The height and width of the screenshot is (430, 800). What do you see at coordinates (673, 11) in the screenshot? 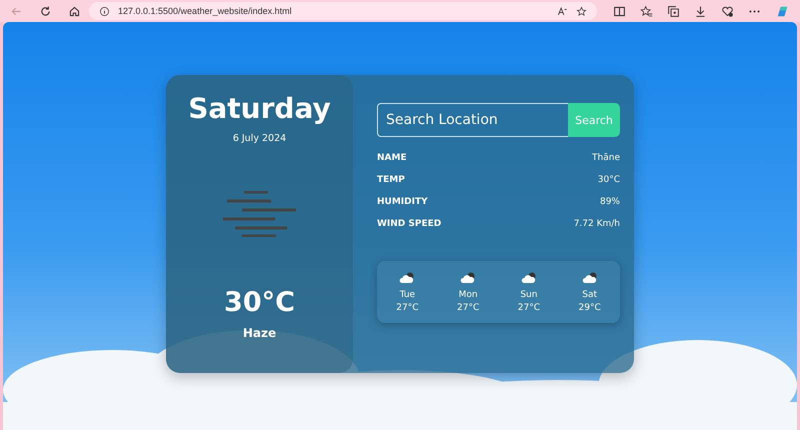
I see `collections-icon` at bounding box center [673, 11].